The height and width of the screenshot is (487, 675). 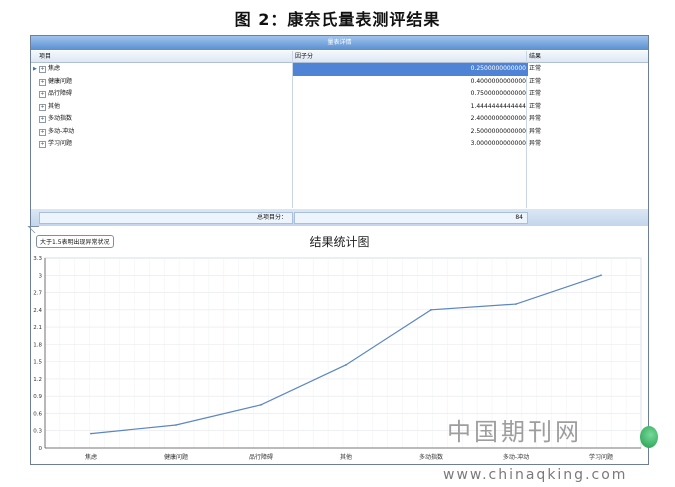 I want to click on y-tick-label: 2.7, so click(x=37, y=294).